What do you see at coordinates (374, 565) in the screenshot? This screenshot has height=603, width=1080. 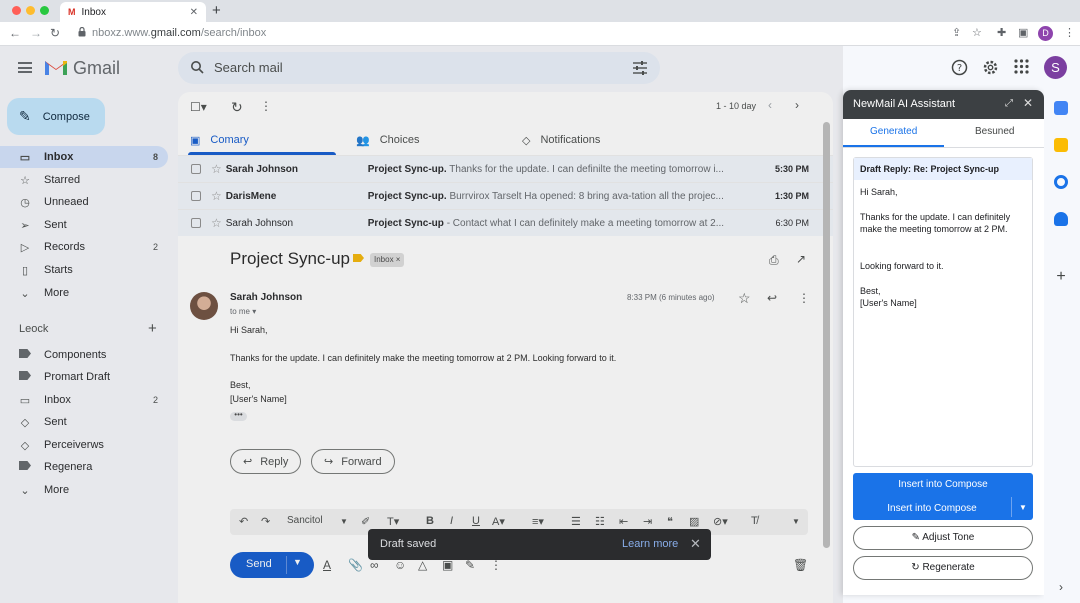 I see `insert-link-icon: ∞` at bounding box center [374, 565].